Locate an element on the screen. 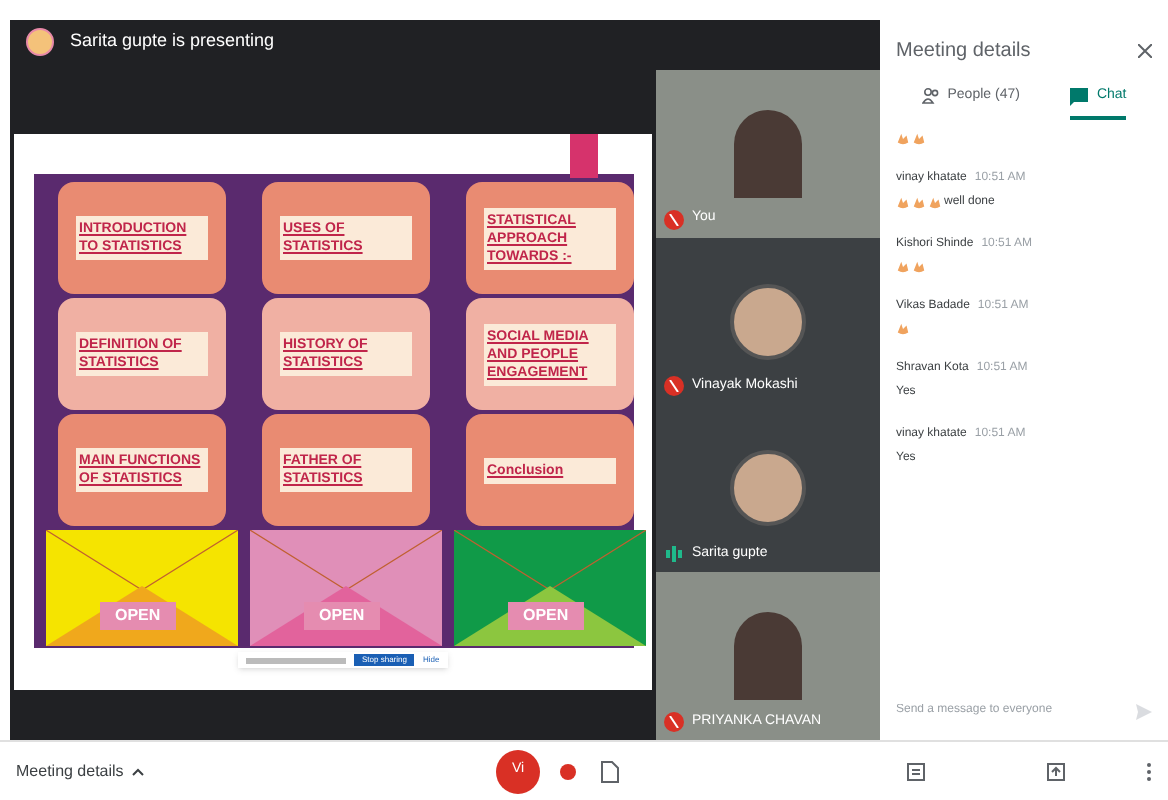 Image resolution: width=1168 pixels, height=800 pixels. close-icon is located at coordinates (1145, 51).